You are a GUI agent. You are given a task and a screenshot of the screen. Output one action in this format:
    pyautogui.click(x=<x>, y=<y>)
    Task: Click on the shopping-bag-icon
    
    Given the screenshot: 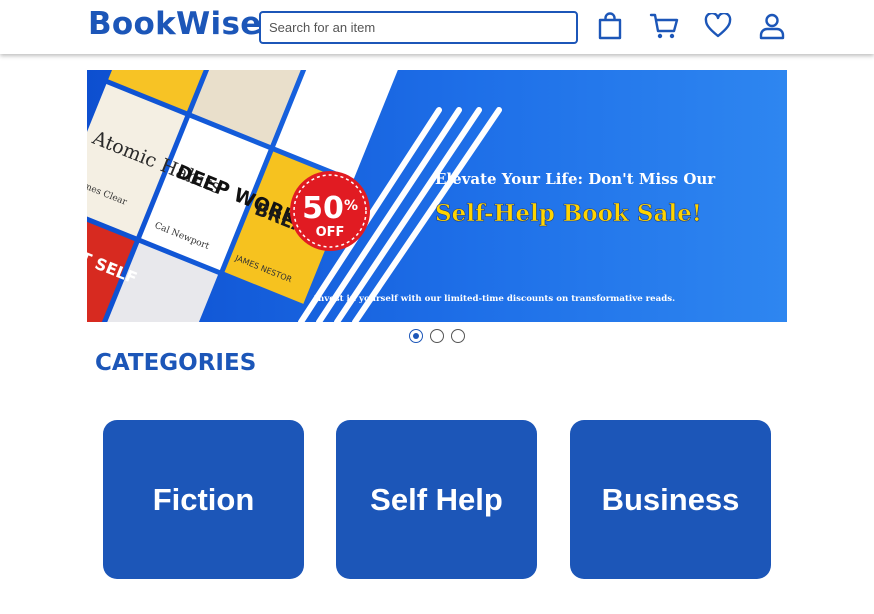 What is the action you would take?
    pyautogui.click(x=610, y=26)
    